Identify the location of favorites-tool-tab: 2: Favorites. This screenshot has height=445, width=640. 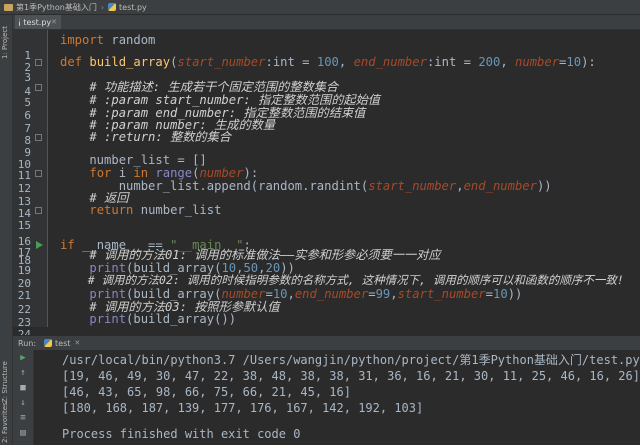
(6, 422).